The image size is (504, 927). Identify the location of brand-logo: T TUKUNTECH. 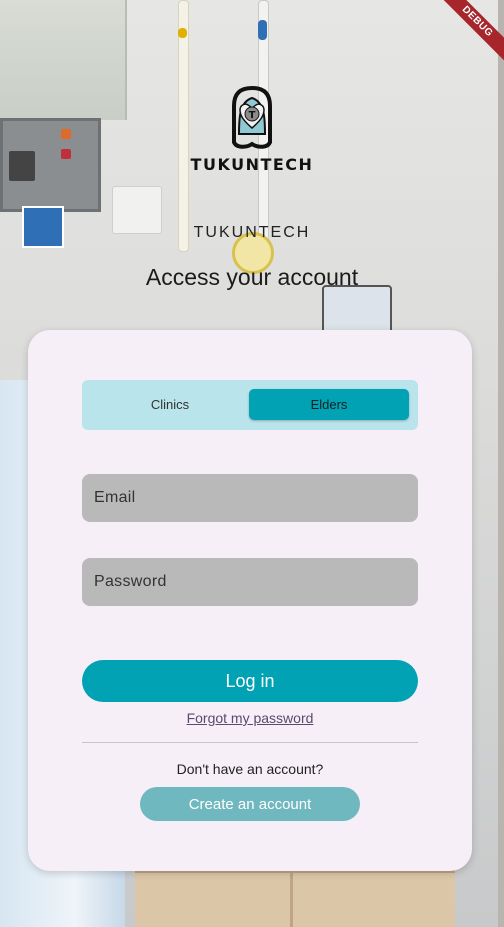
(252, 129).